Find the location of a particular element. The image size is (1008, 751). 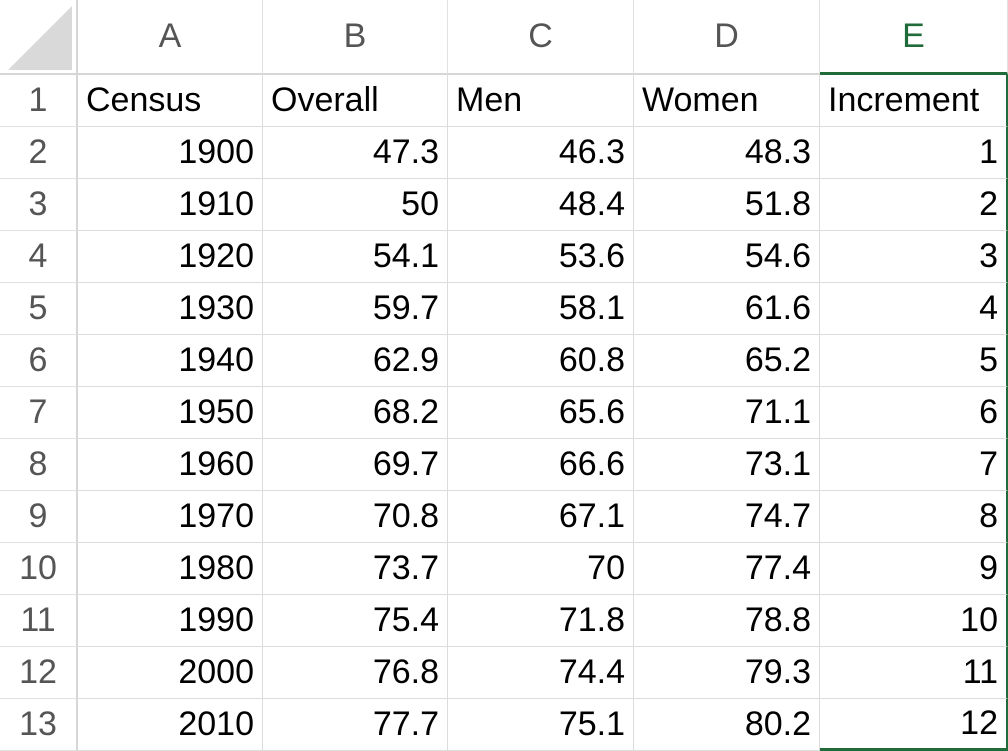

cell-d13: 80.2 is located at coordinates (727, 725).